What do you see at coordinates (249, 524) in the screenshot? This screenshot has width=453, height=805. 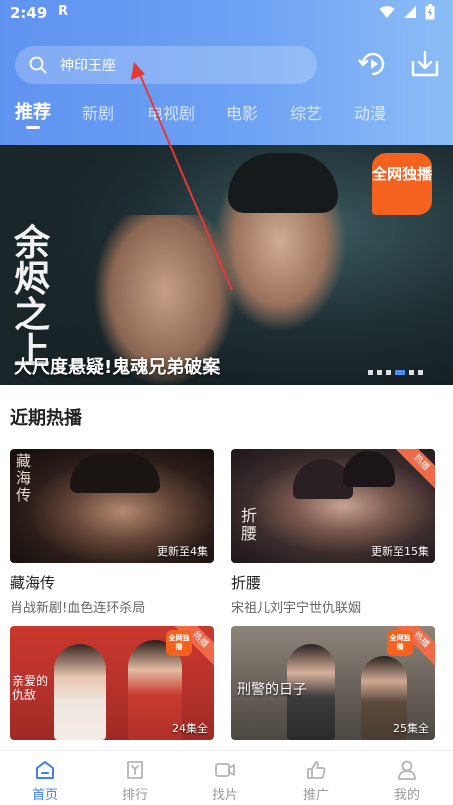 I see `poster-title-text: 折腰` at bounding box center [249, 524].